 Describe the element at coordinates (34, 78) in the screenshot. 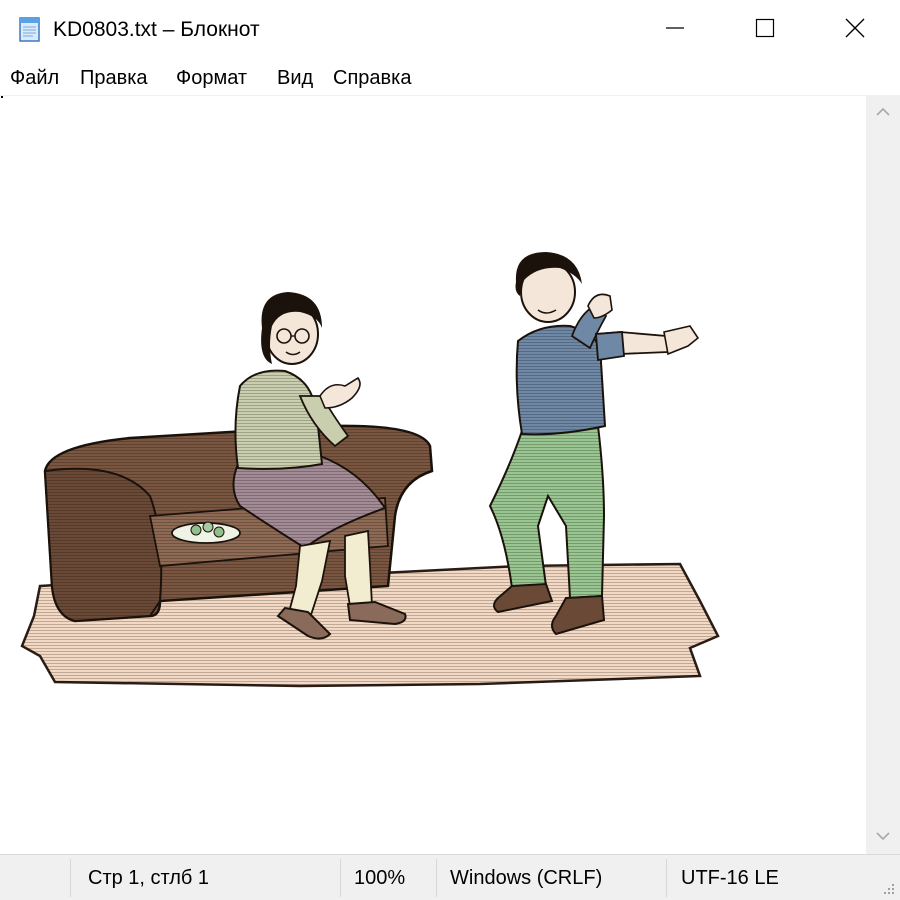

I see `menu-file: Файл` at that location.